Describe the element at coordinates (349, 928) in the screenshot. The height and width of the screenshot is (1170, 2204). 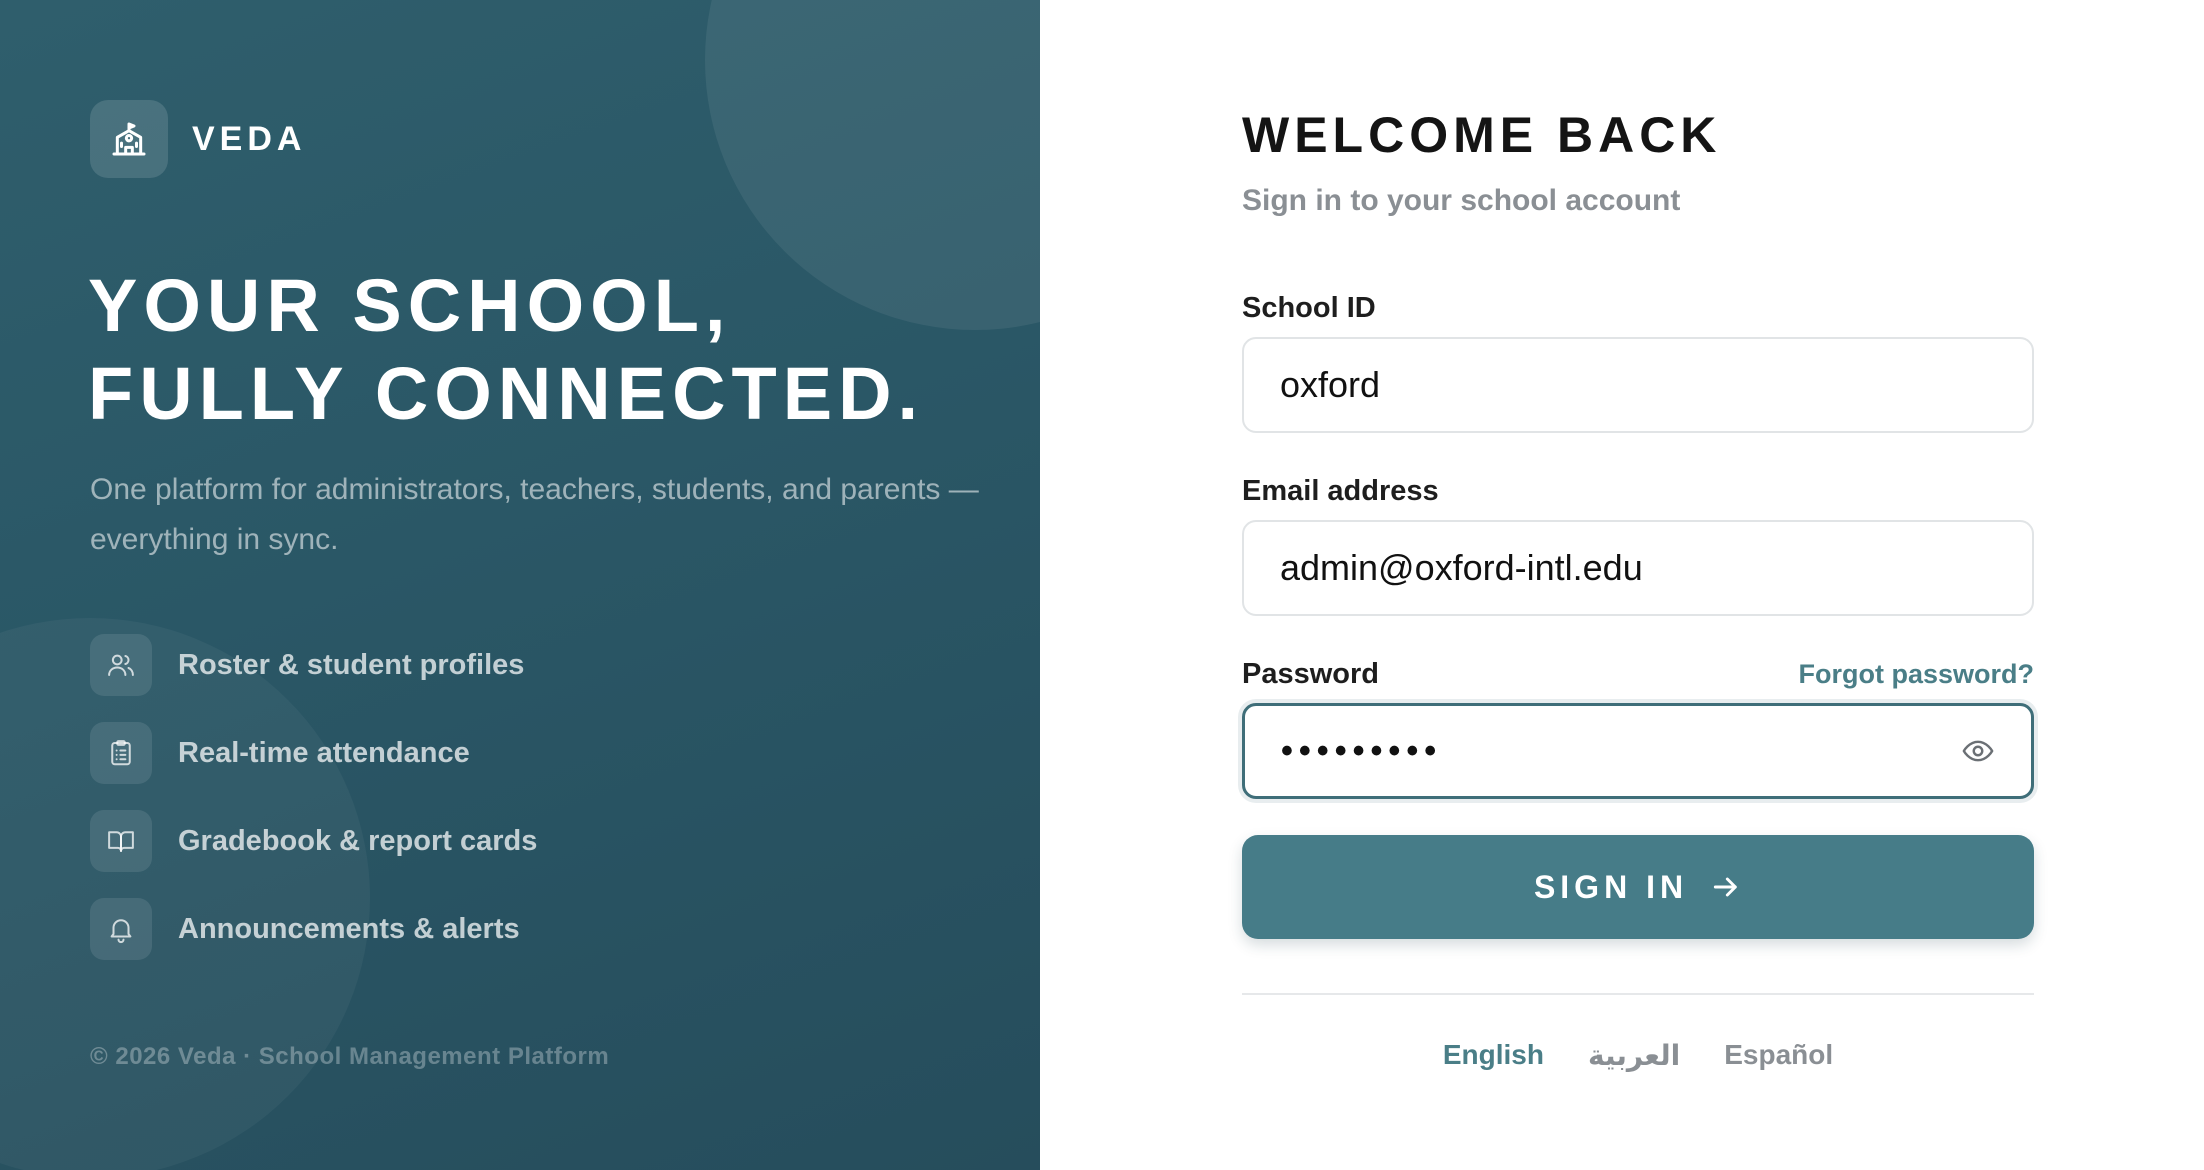
I see `feature-label: Announcements & alerts` at that location.